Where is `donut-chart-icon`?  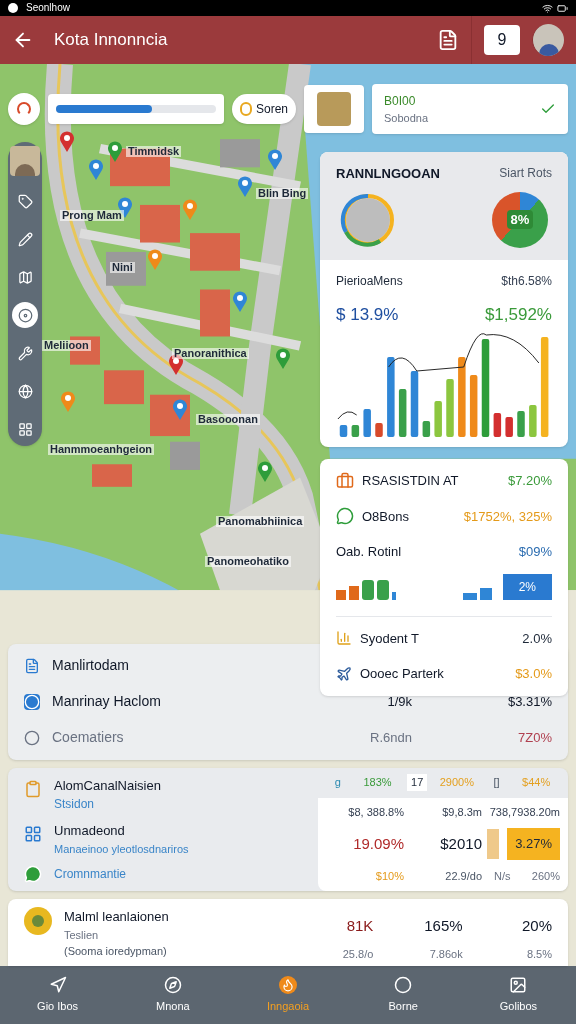
donut-chart-icon is located at coordinates (368, 219).